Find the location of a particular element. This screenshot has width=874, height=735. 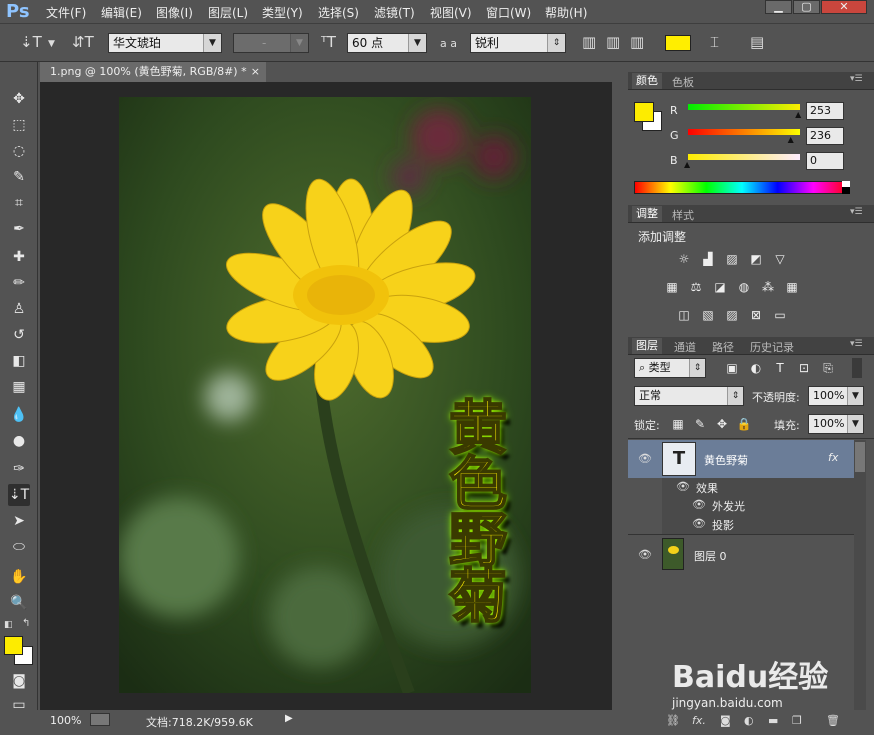

selective-color-icon: ⊠ is located at coordinates (756, 315).